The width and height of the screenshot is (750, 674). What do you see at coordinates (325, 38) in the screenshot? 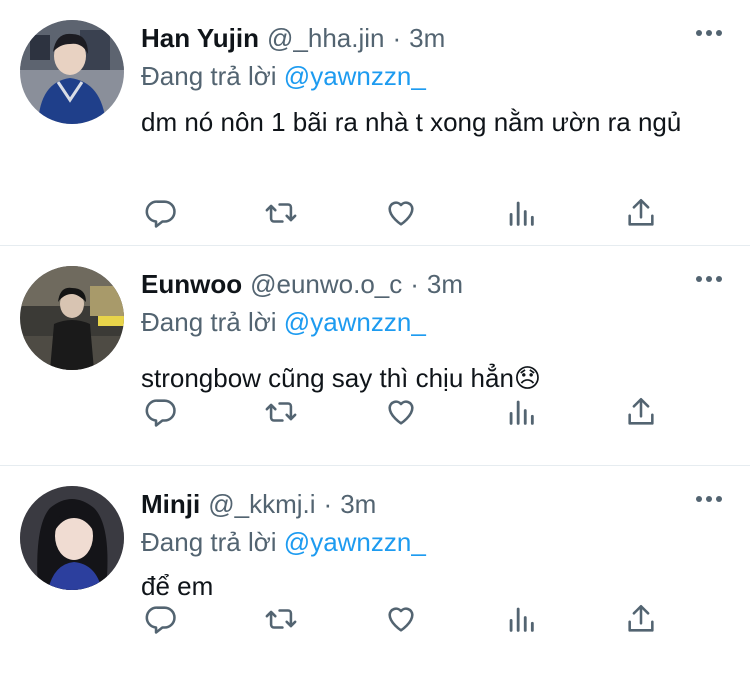
I see `user-handle: @_hha.jin` at bounding box center [325, 38].